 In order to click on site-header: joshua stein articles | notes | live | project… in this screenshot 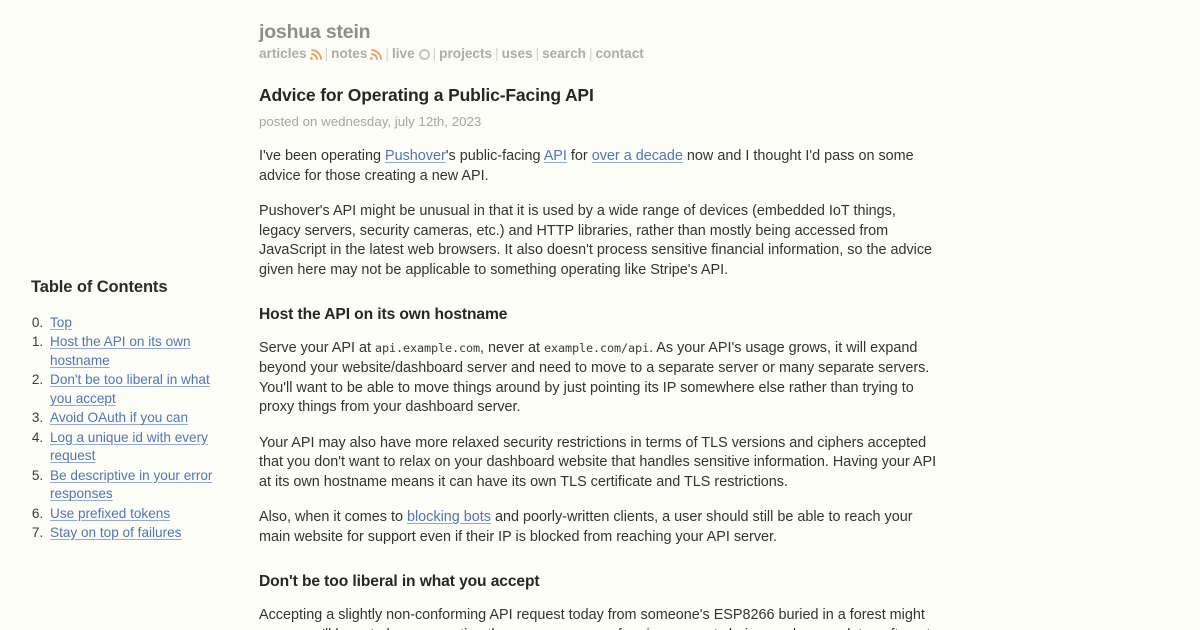, I will do `click(599, 42)`.